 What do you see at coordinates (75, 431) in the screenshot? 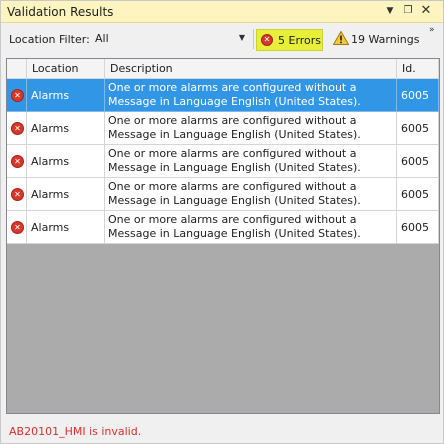
I see `status-message: AB20101_HMI is invalid.` at bounding box center [75, 431].